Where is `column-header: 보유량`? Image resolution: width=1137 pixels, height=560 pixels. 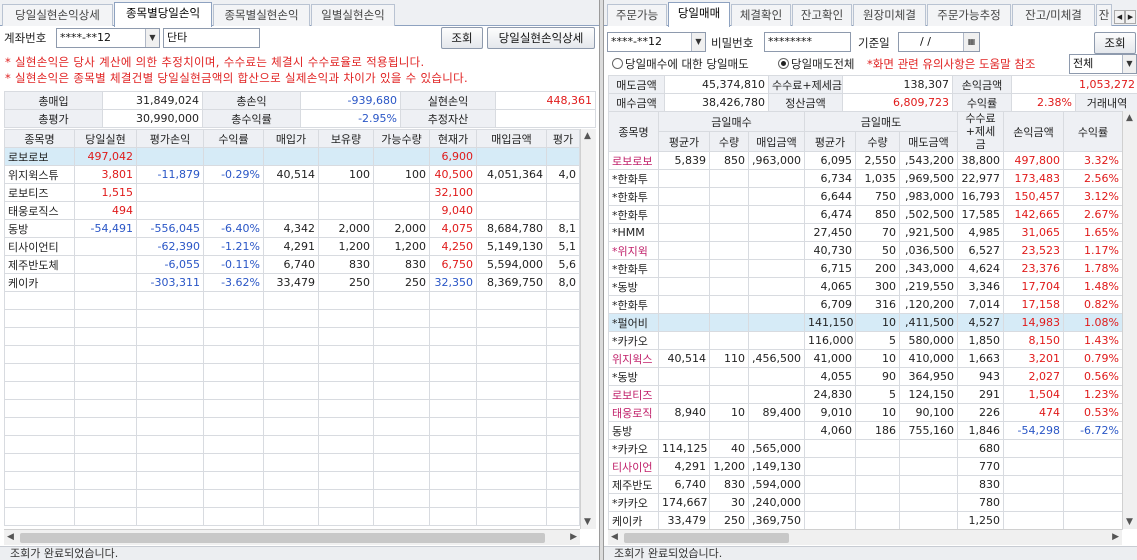
column-header: 보유량 is located at coordinates (346, 138).